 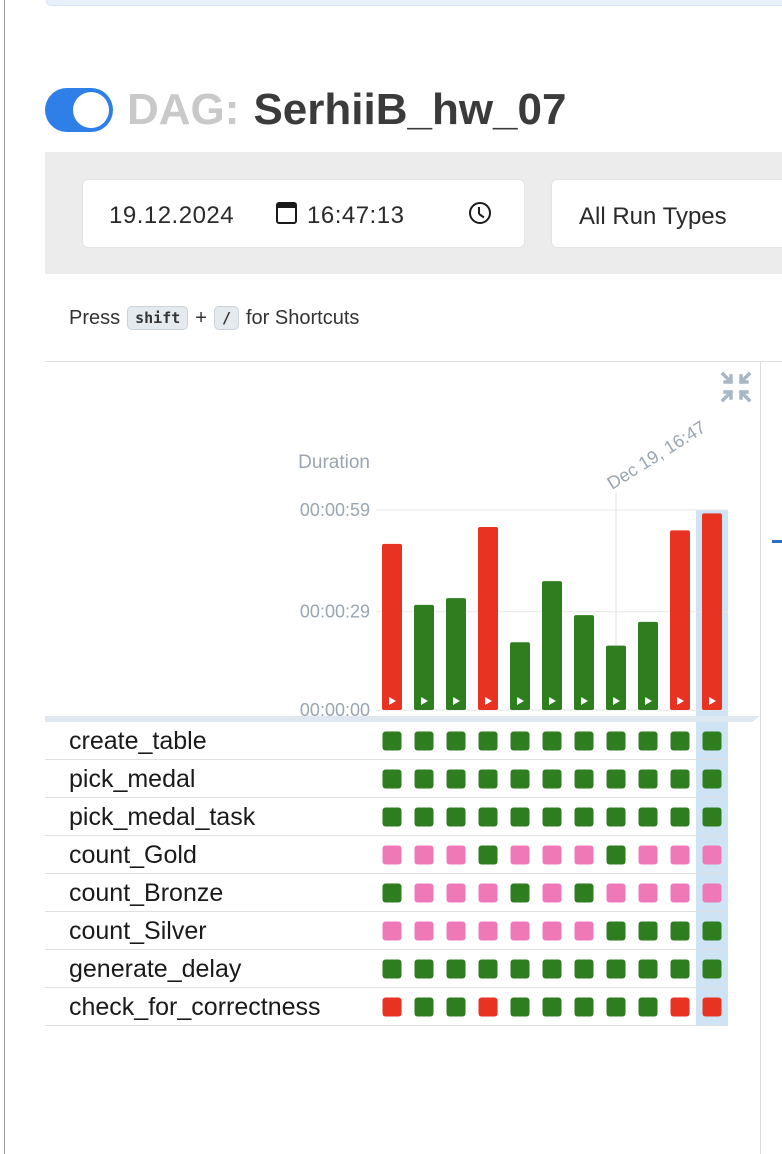 What do you see at coordinates (132, 779) in the screenshot?
I see `task-name: pick_medal` at bounding box center [132, 779].